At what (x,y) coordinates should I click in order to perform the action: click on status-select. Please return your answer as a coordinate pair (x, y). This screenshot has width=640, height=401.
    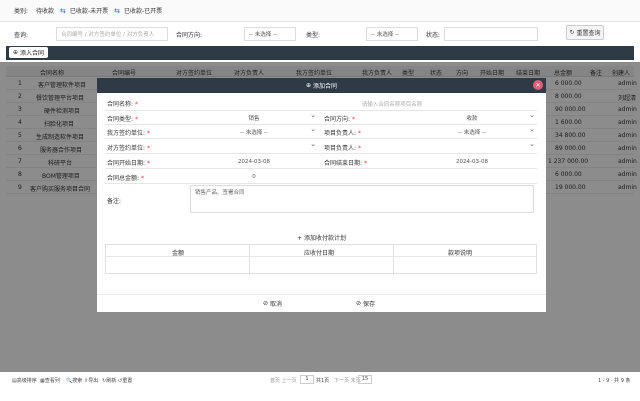
    Looking at the image, I should click on (491, 34).